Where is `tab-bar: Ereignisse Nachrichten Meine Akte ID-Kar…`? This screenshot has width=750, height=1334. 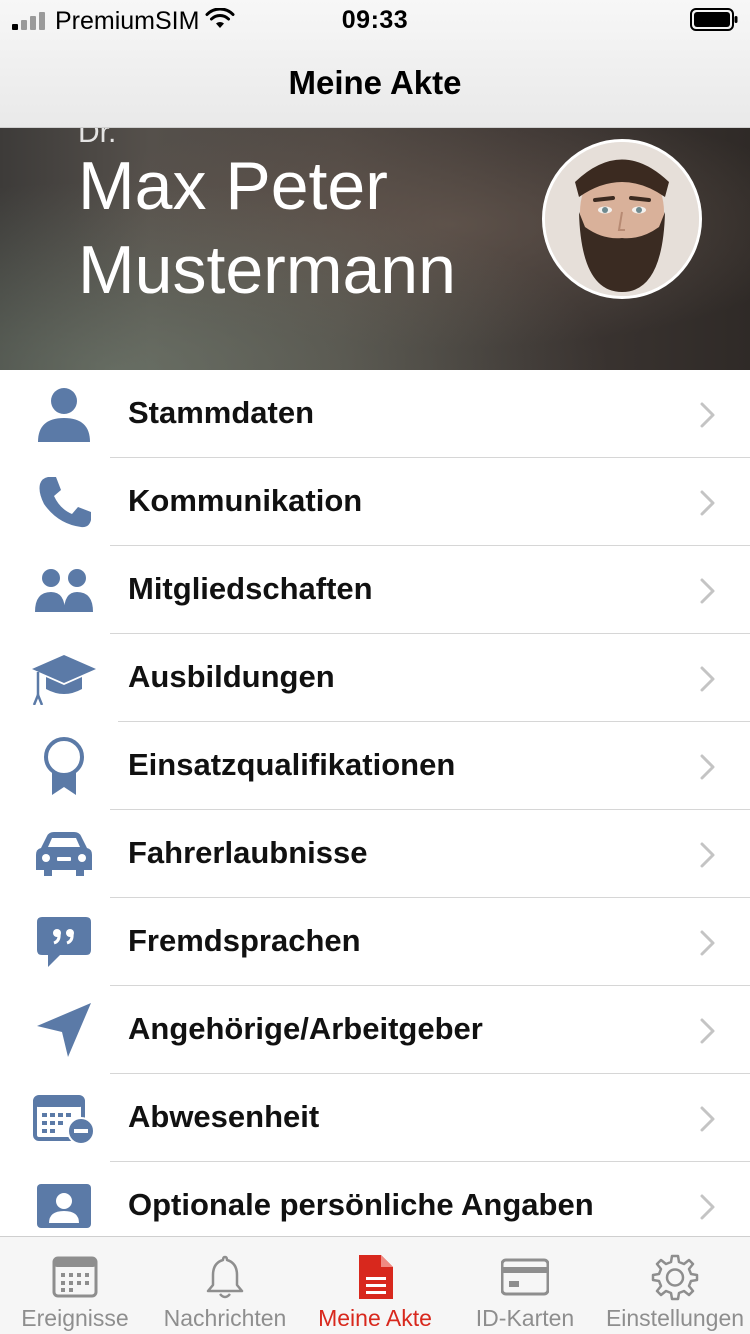 tab-bar: Ereignisse Nachrichten Meine Akte ID-Kar… is located at coordinates (375, 1285).